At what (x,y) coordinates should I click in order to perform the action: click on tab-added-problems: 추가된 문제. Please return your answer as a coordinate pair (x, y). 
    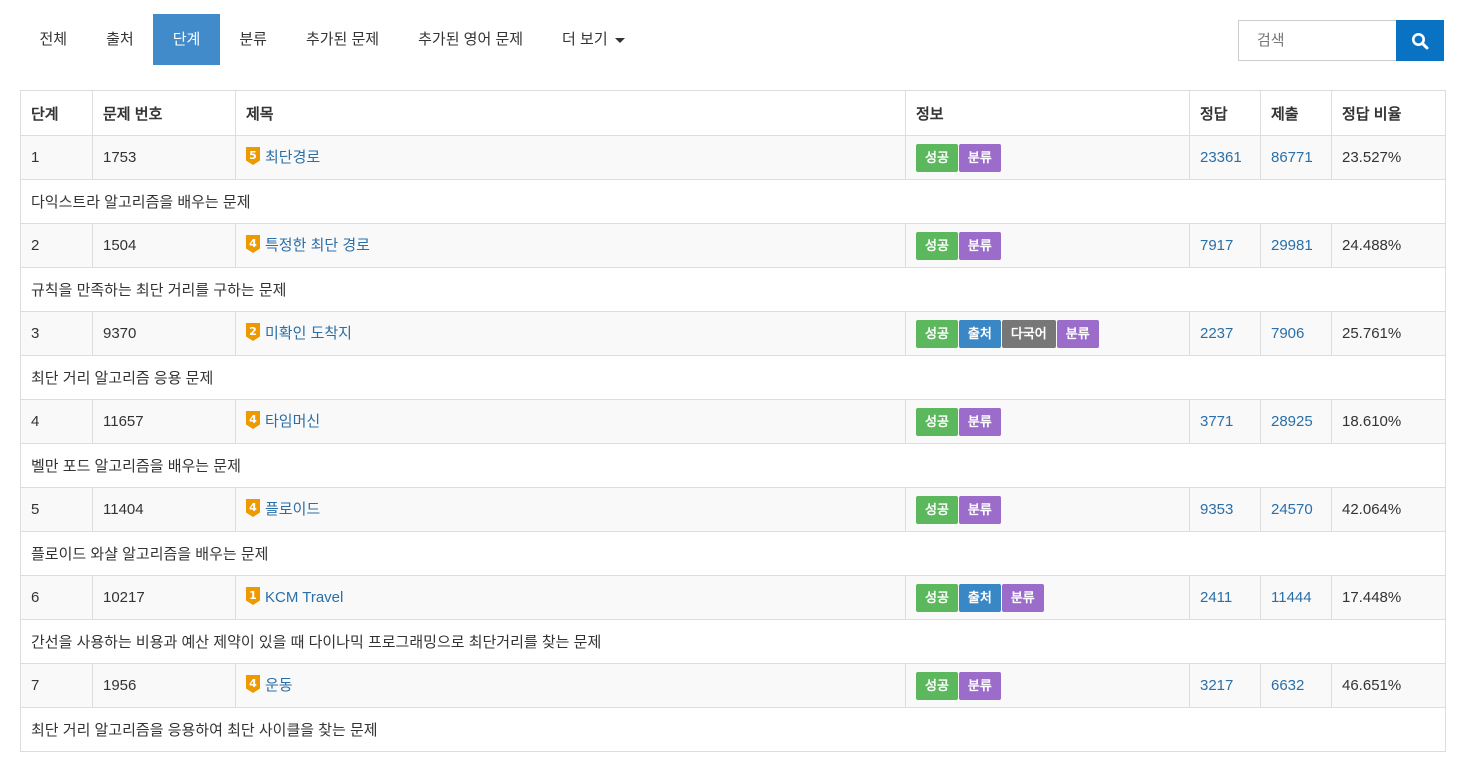
    Looking at the image, I should click on (342, 39).